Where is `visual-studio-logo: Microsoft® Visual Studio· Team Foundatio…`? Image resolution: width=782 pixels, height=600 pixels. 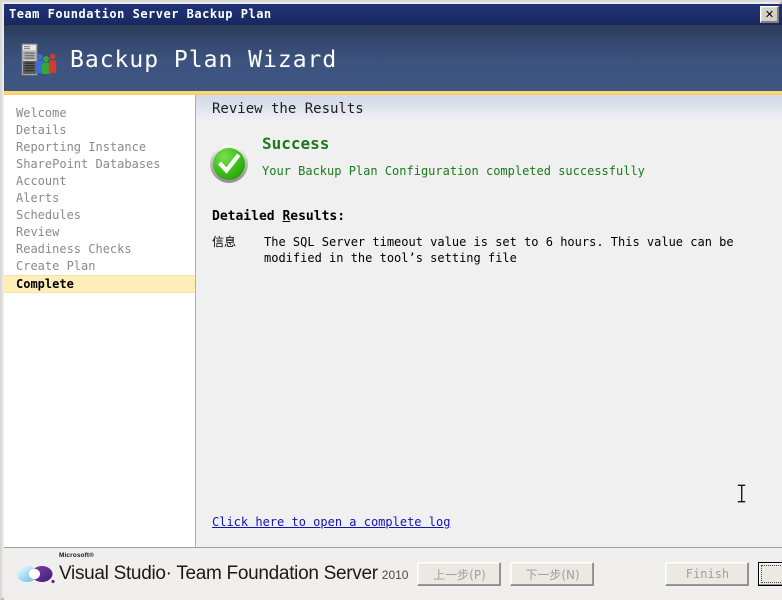
visual-studio-logo: Microsoft® Visual Studio· Team Foundatio… is located at coordinates (212, 568).